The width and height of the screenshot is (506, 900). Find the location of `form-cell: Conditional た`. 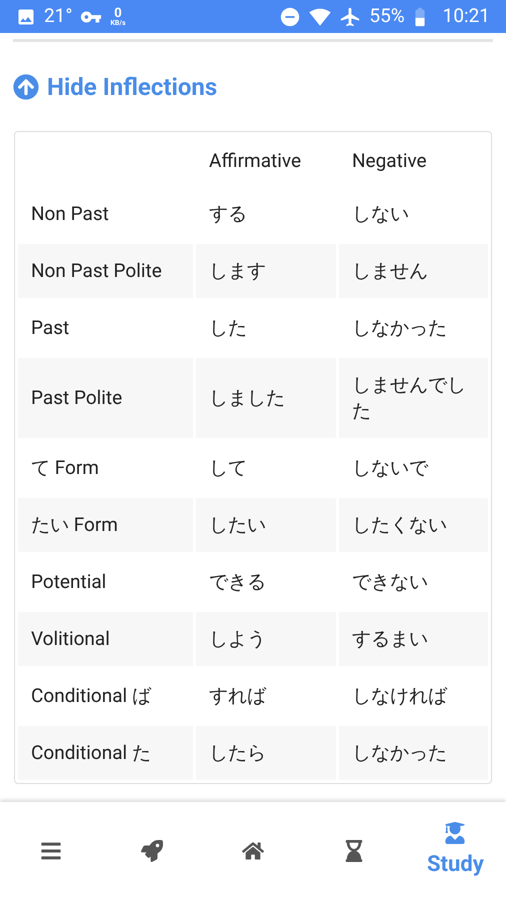

form-cell: Conditional た is located at coordinates (105, 753).